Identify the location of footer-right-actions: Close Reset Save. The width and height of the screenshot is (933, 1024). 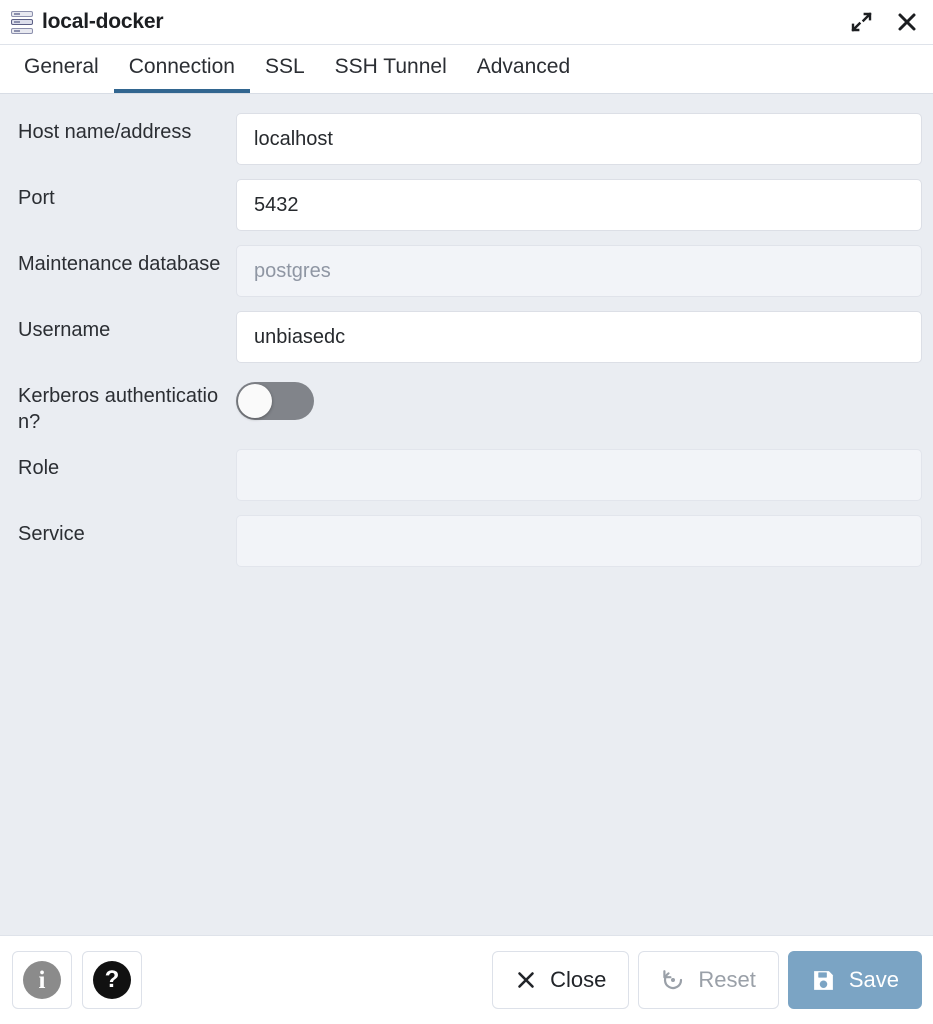
(707, 980).